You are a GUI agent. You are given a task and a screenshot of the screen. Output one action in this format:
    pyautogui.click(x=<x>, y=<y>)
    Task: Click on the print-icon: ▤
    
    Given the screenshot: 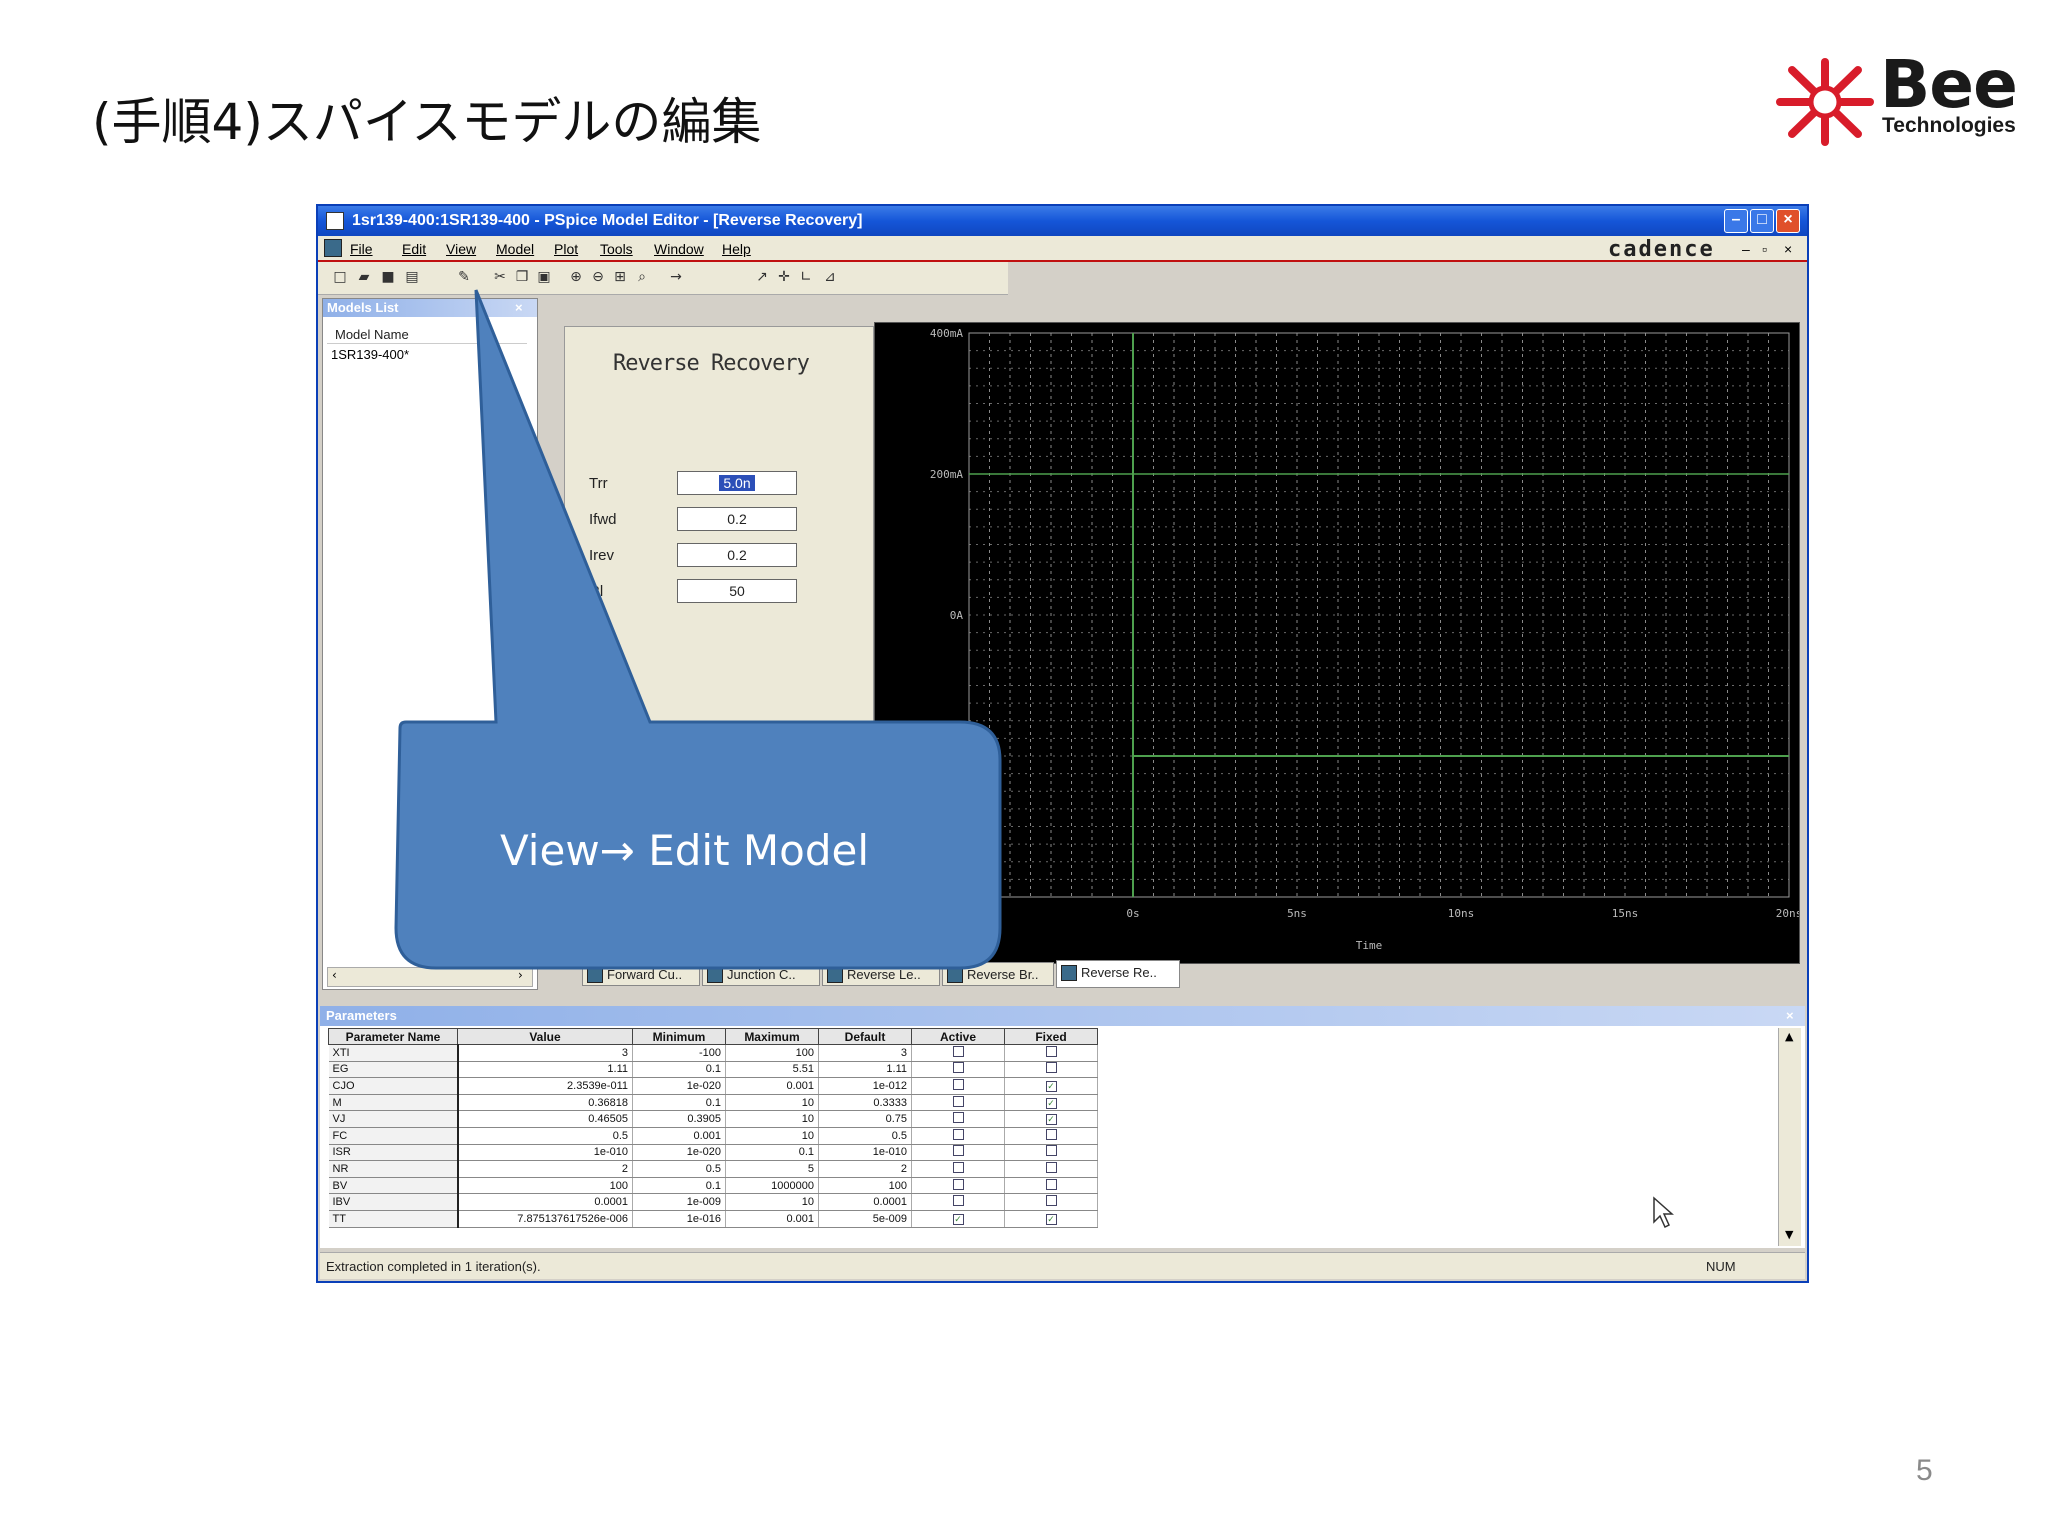 What is the action you would take?
    pyautogui.click(x=412, y=277)
    